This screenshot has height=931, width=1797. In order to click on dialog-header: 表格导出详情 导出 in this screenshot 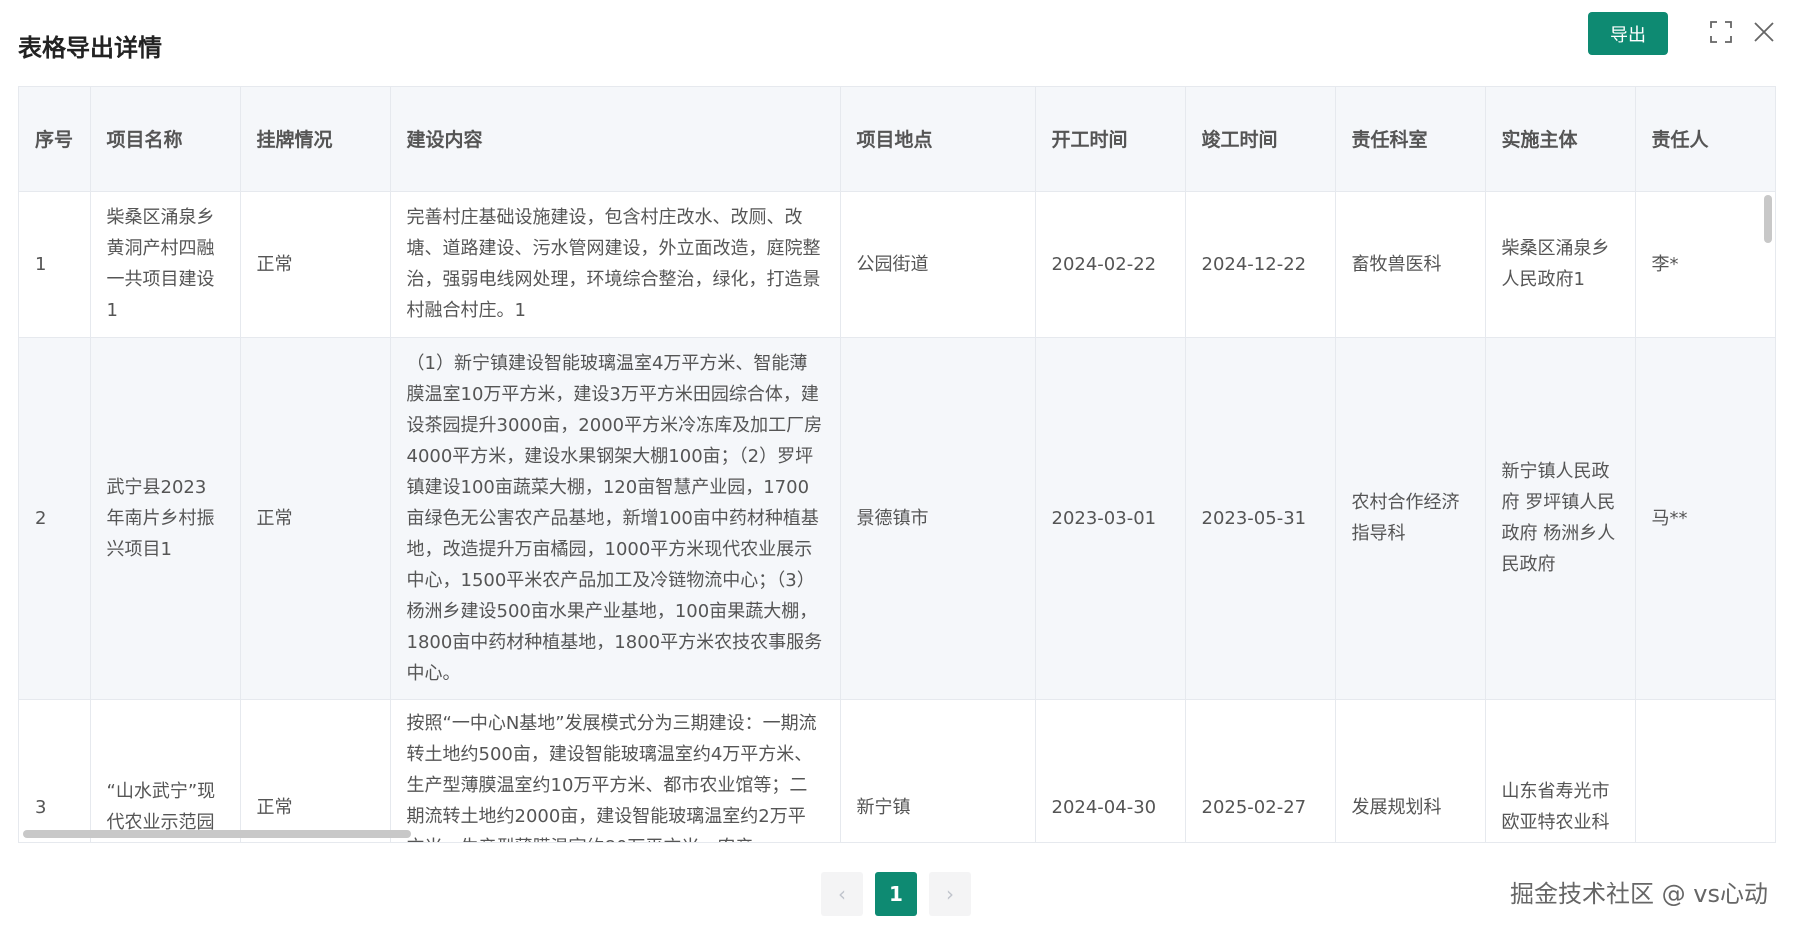, I will do `click(898, 43)`.